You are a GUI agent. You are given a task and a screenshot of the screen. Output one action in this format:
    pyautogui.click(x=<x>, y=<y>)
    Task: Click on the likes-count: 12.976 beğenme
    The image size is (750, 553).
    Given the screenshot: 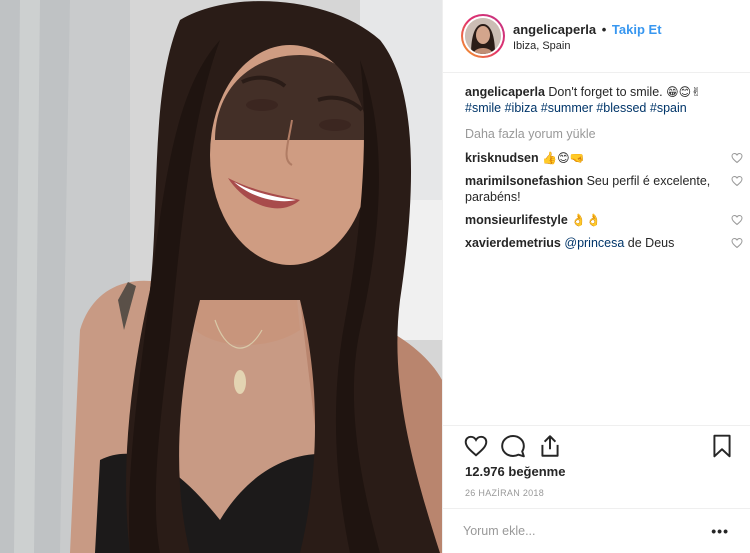 What is the action you would take?
    pyautogui.click(x=515, y=471)
    